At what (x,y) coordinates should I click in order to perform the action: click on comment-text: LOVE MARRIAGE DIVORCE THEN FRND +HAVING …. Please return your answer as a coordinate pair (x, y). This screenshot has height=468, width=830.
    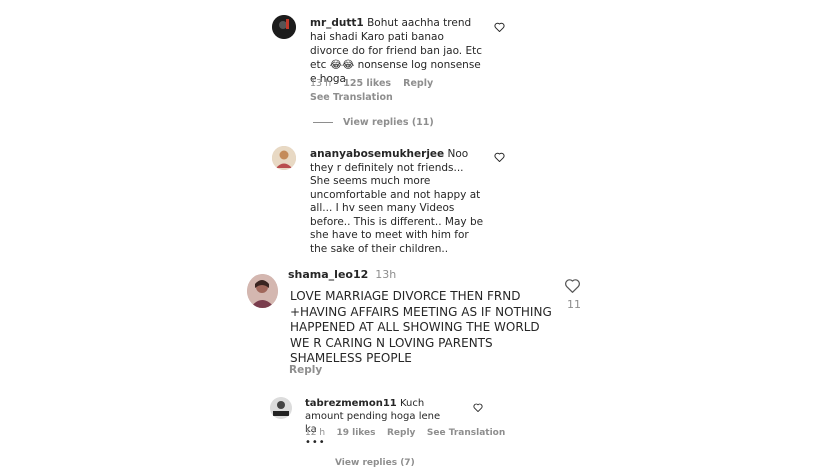
    Looking at the image, I should click on (421, 327).